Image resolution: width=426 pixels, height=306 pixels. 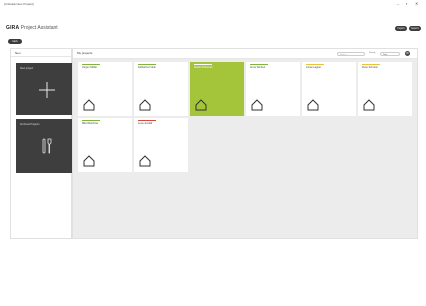 What do you see at coordinates (105, 89) in the screenshot?
I see `project-card: Jürgen Müller` at bounding box center [105, 89].